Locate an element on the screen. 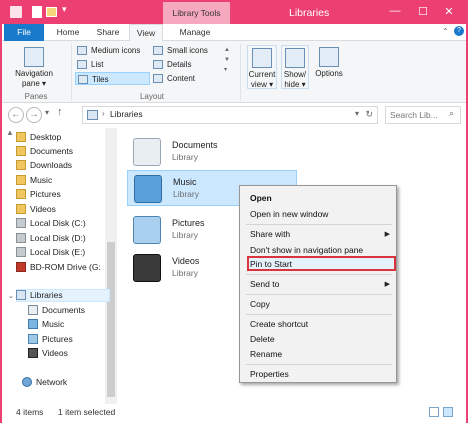 The height and width of the screenshot is (423, 468). list-icon is located at coordinates (82, 64).